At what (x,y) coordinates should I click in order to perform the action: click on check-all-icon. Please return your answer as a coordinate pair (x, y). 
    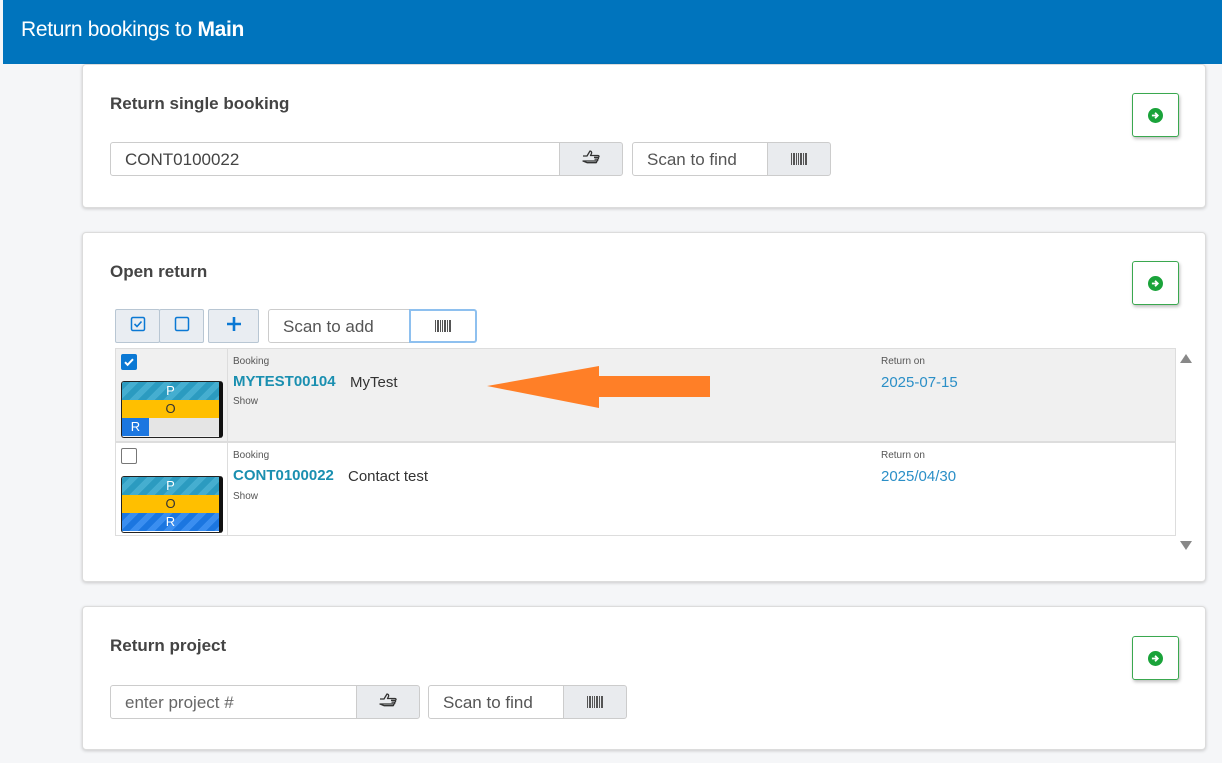
    Looking at the image, I should click on (138, 326).